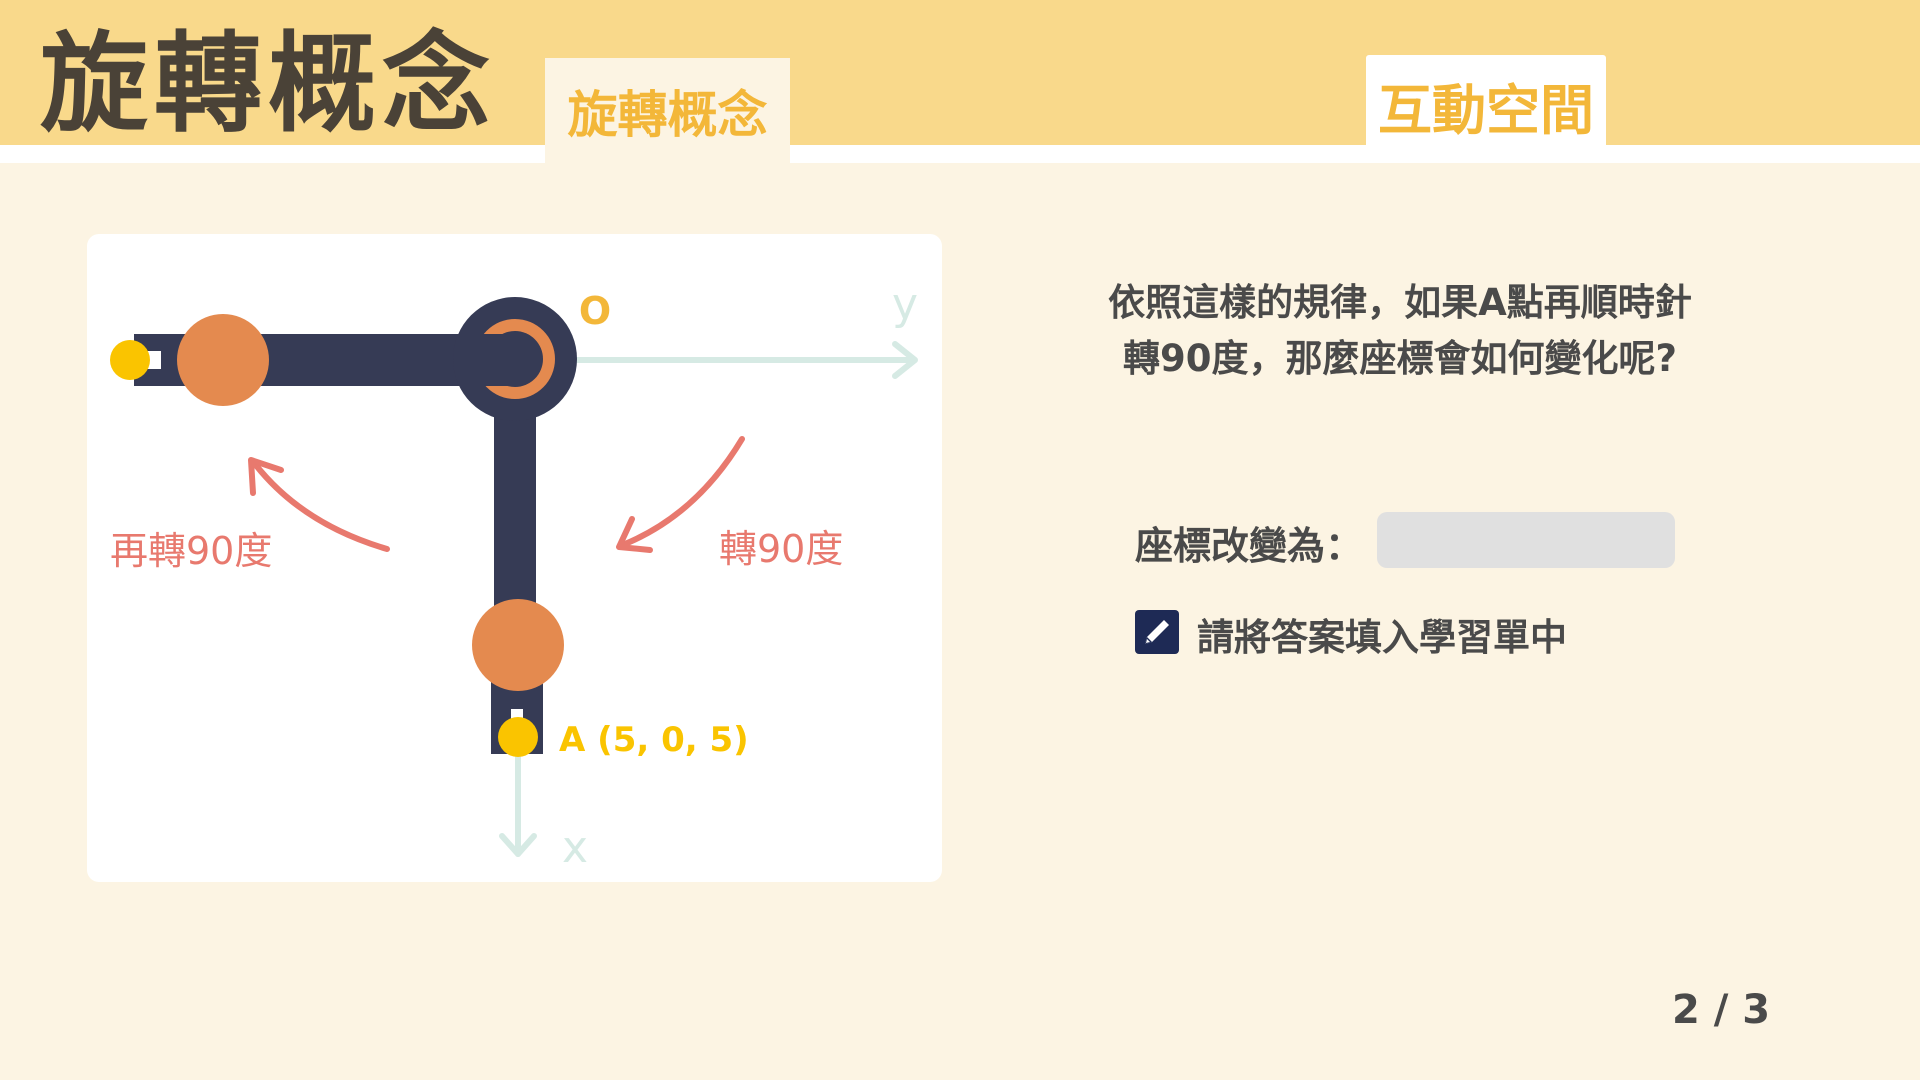  What do you see at coordinates (1486, 105) in the screenshot?
I see `tab-interactive-space: 互動空間` at bounding box center [1486, 105].